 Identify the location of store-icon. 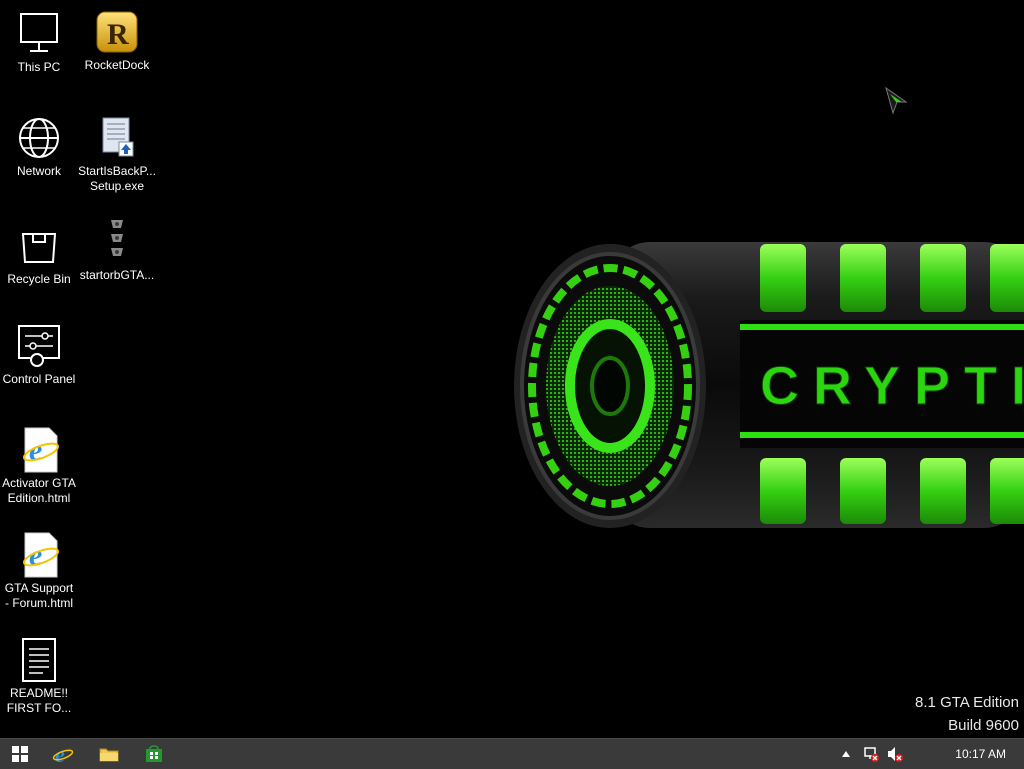
(154, 753).